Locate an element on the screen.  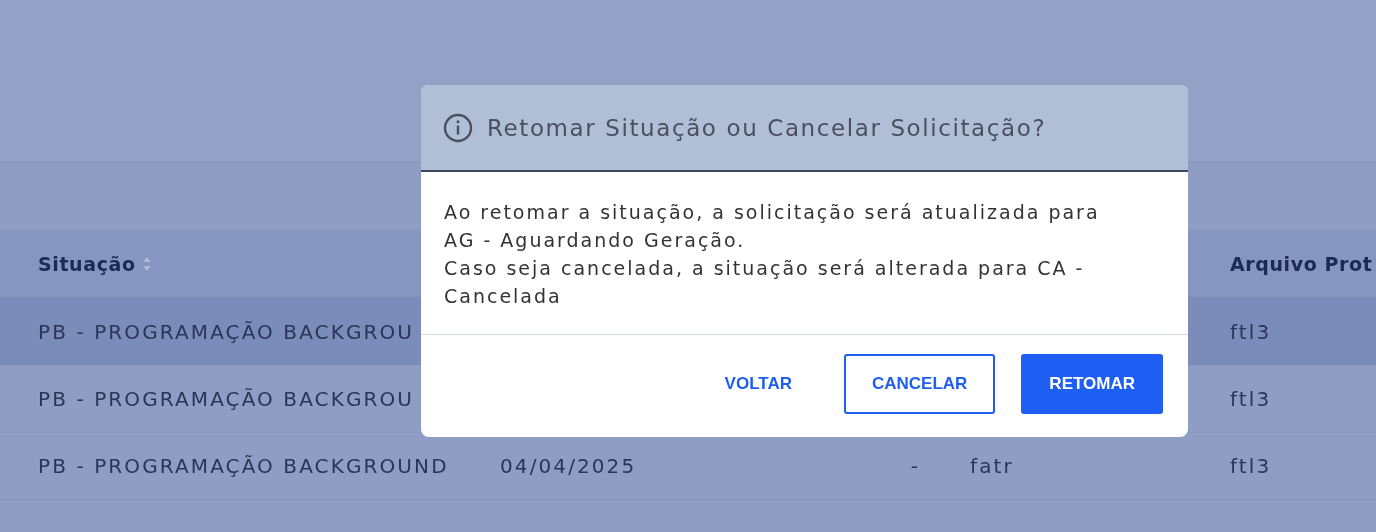
dialog-message: Ao retomar a situação, a solicitação será atualizada para AG - Aguardando Geração. is located at coordinates (772, 226).